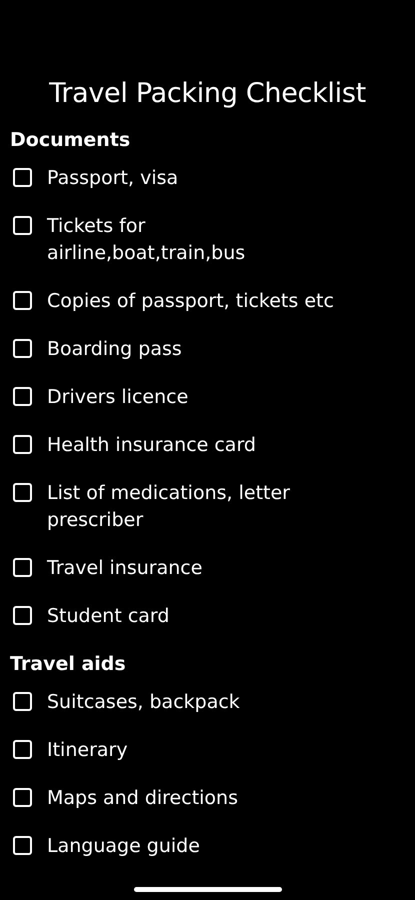 The width and height of the screenshot is (415, 900). I want to click on checklist-item-label: Language guide, so click(123, 846).